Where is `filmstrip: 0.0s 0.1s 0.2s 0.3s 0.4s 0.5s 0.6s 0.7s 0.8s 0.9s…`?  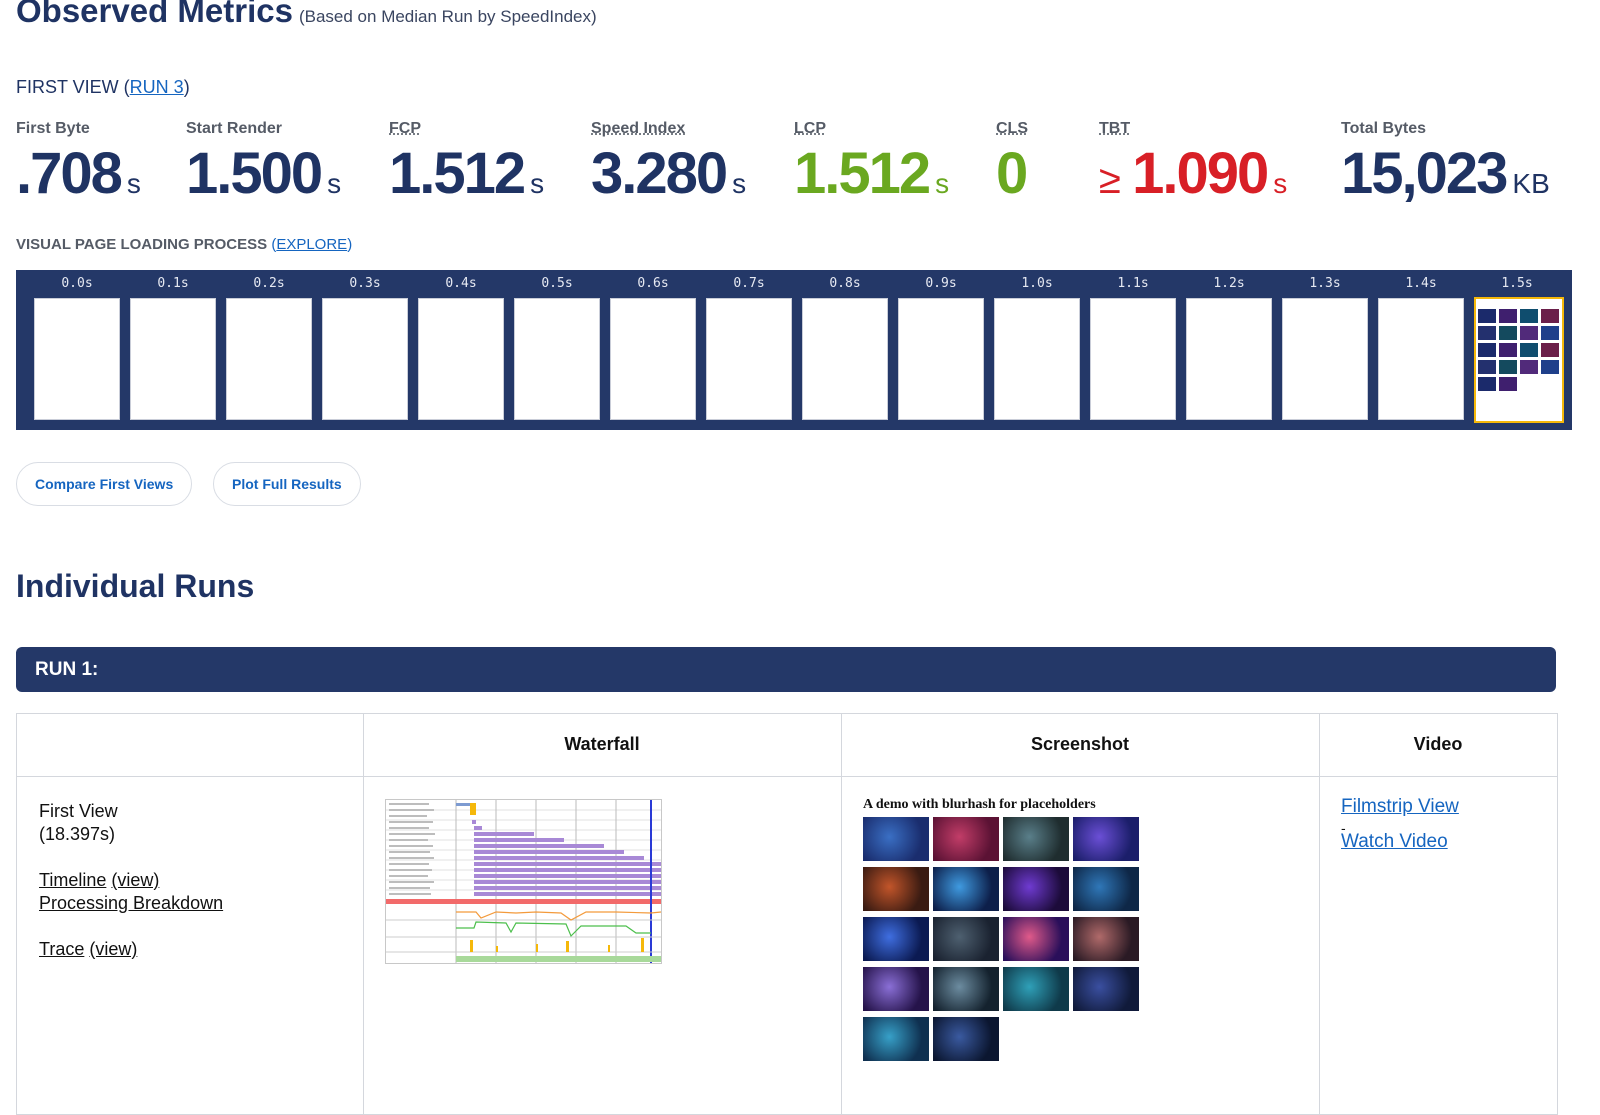 filmstrip: 0.0s 0.1s 0.2s 0.3s 0.4s 0.5s 0.6s 0.7s 0.8s 0.9s… is located at coordinates (794, 350).